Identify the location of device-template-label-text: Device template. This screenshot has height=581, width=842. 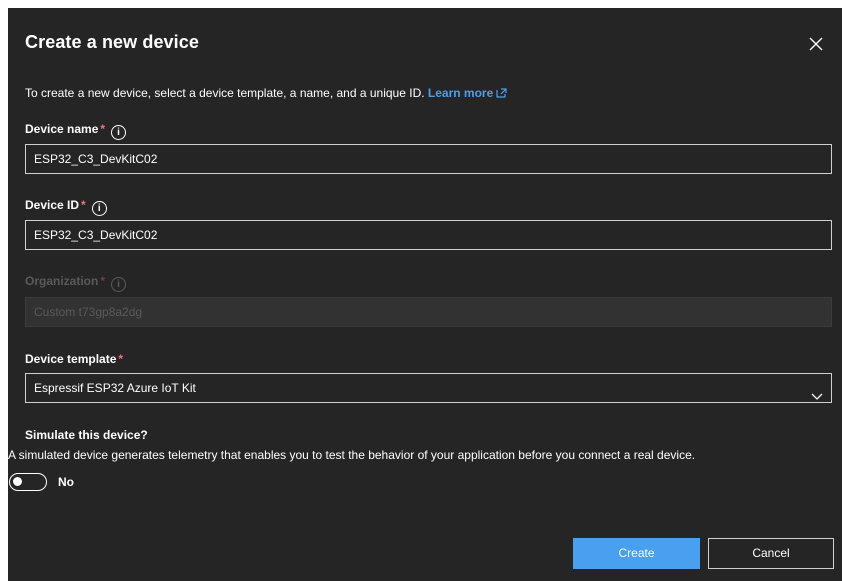
(71, 359).